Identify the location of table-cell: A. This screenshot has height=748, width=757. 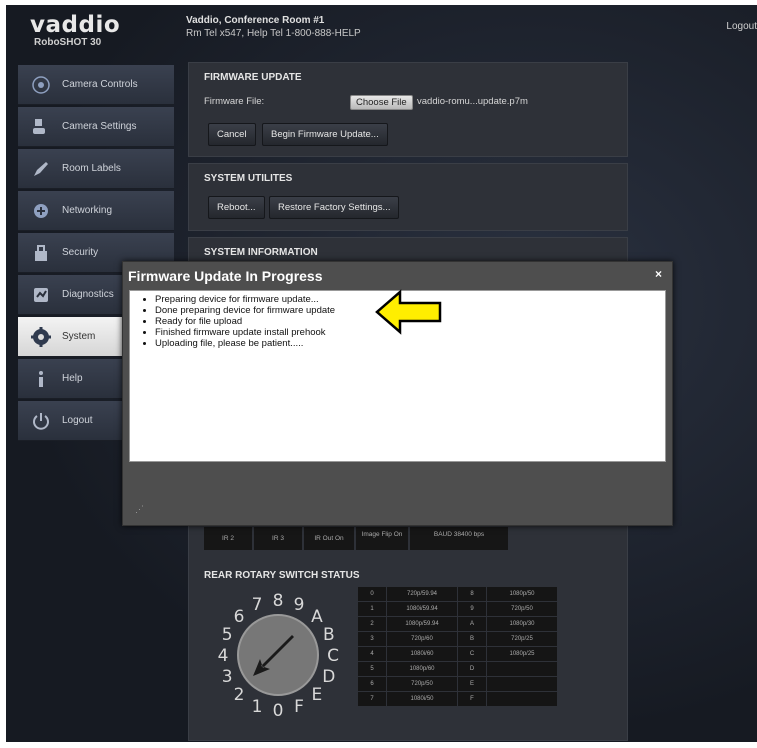
(472, 624).